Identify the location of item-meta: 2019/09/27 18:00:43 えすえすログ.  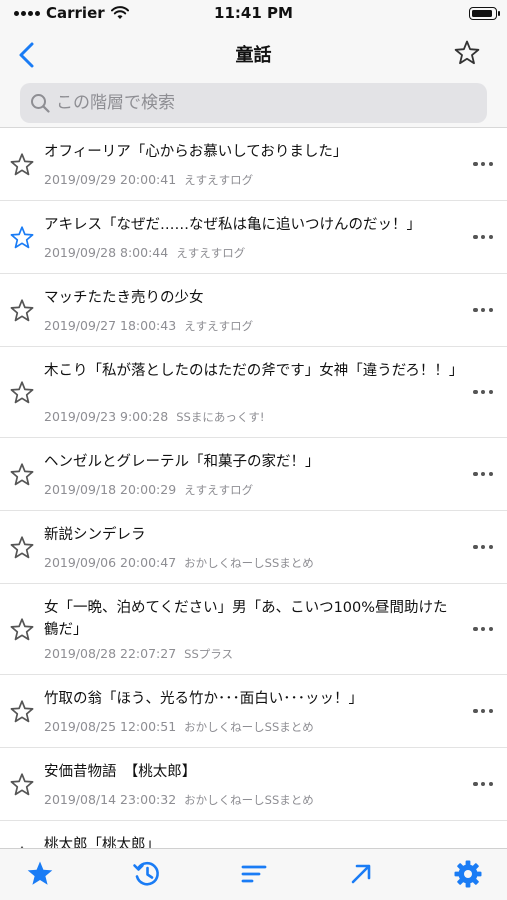
(148, 326).